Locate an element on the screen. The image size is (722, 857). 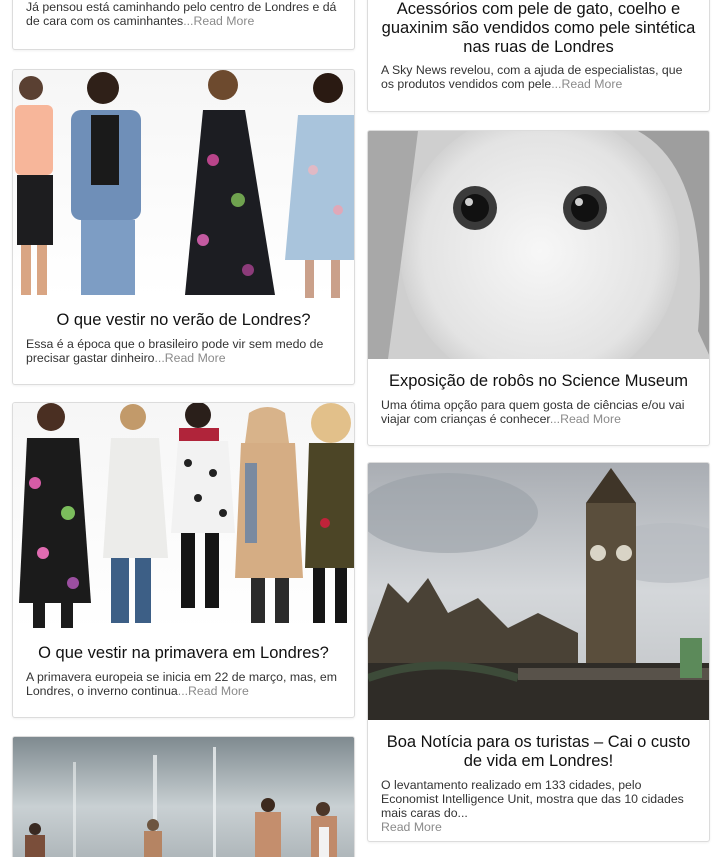
article-title: O que vestir na primavera em Londres? is located at coordinates (183, 653).